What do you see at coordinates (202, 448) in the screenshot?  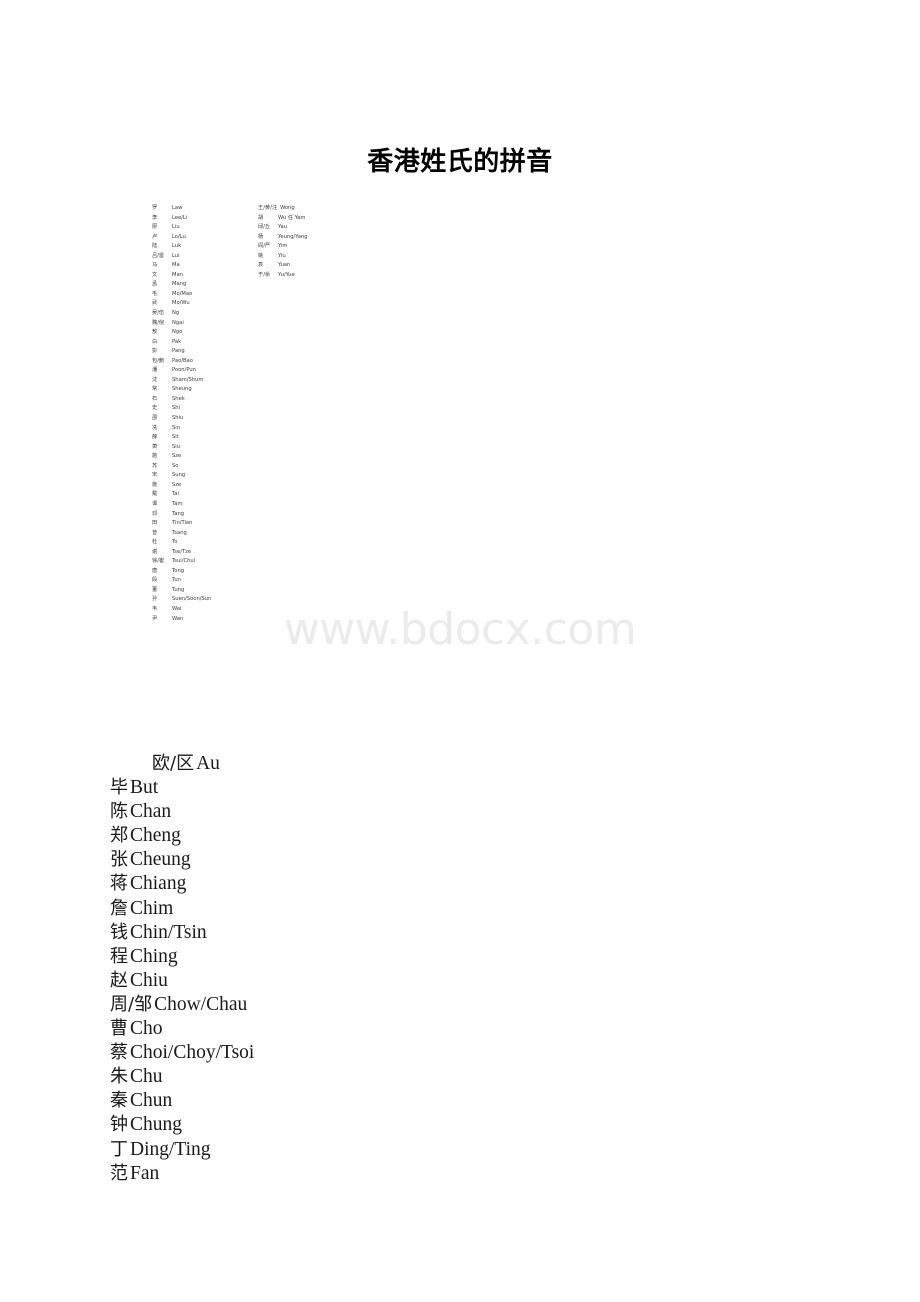 I see `surname-entry: 萧 Siu` at bounding box center [202, 448].